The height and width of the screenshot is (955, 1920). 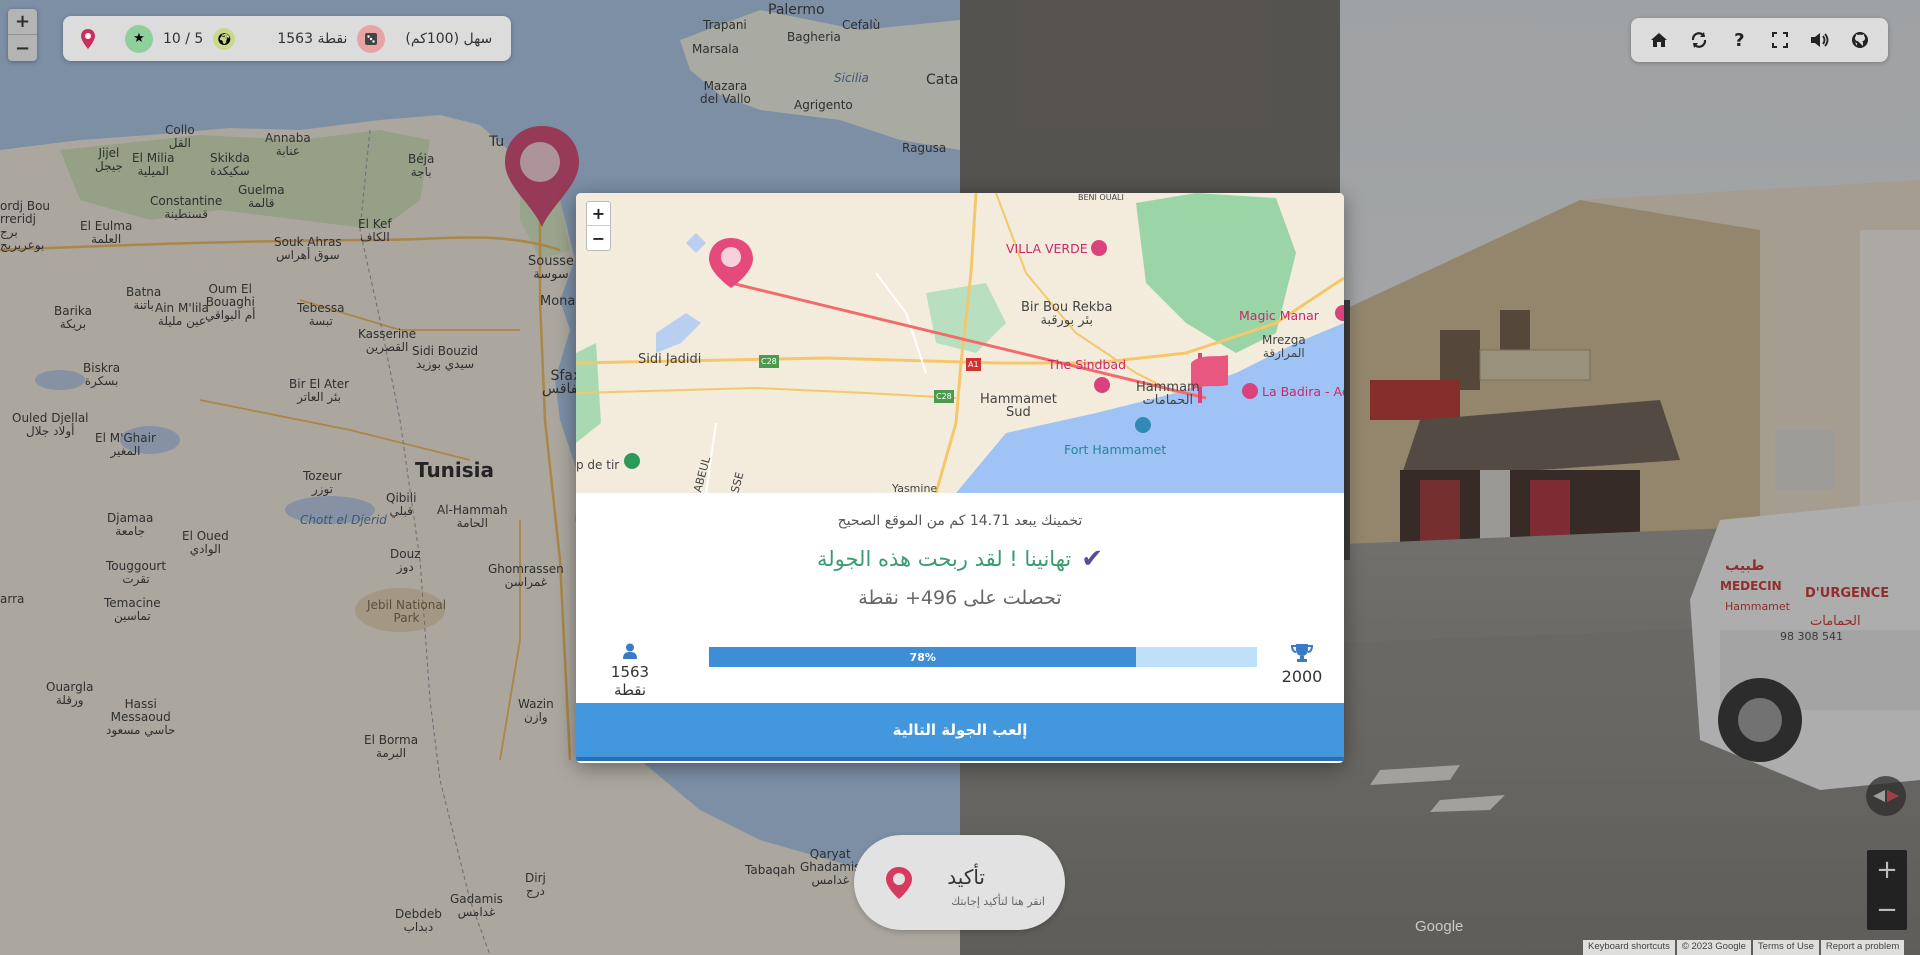 I want to click on streetview-zoom-in-button: +, so click(x=1887, y=870).